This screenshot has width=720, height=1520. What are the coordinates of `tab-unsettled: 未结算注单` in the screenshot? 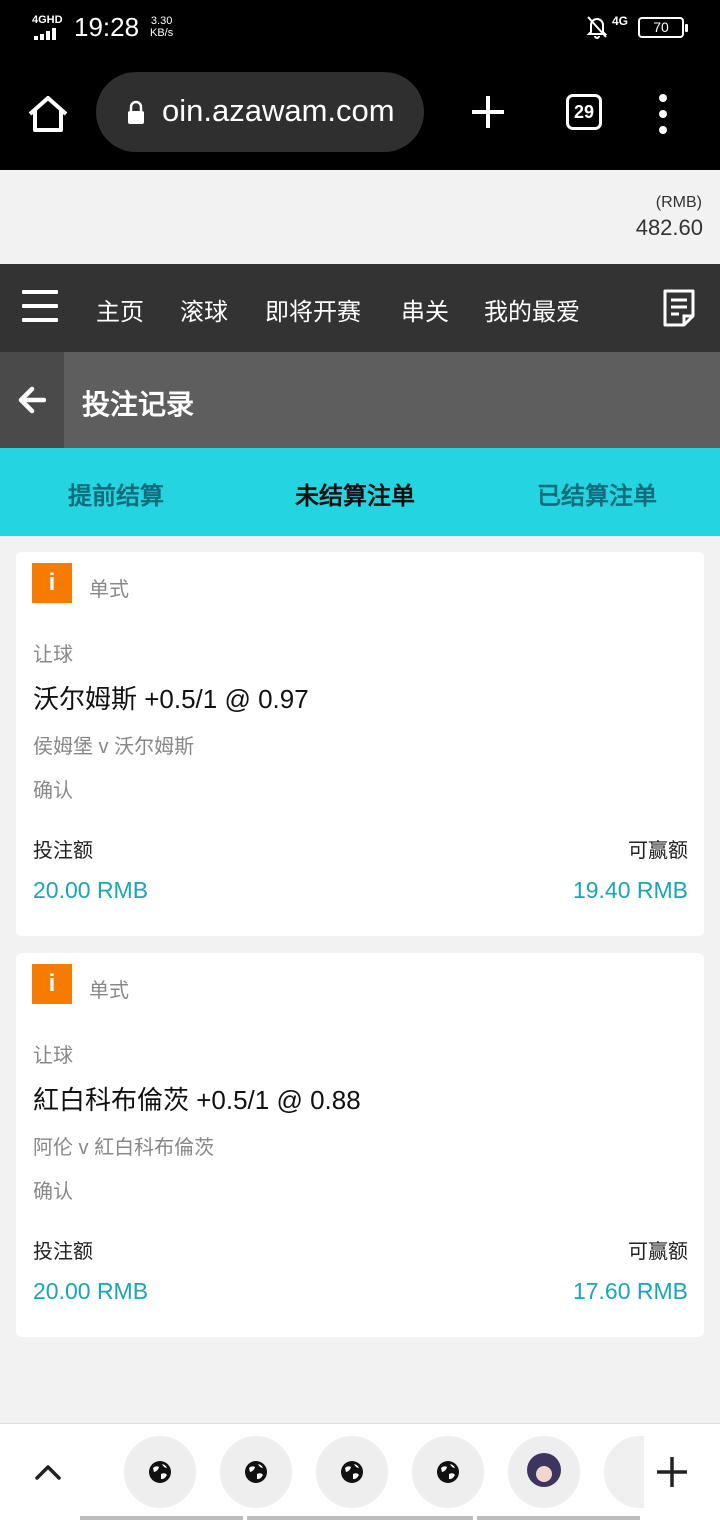 It's located at (355, 493).